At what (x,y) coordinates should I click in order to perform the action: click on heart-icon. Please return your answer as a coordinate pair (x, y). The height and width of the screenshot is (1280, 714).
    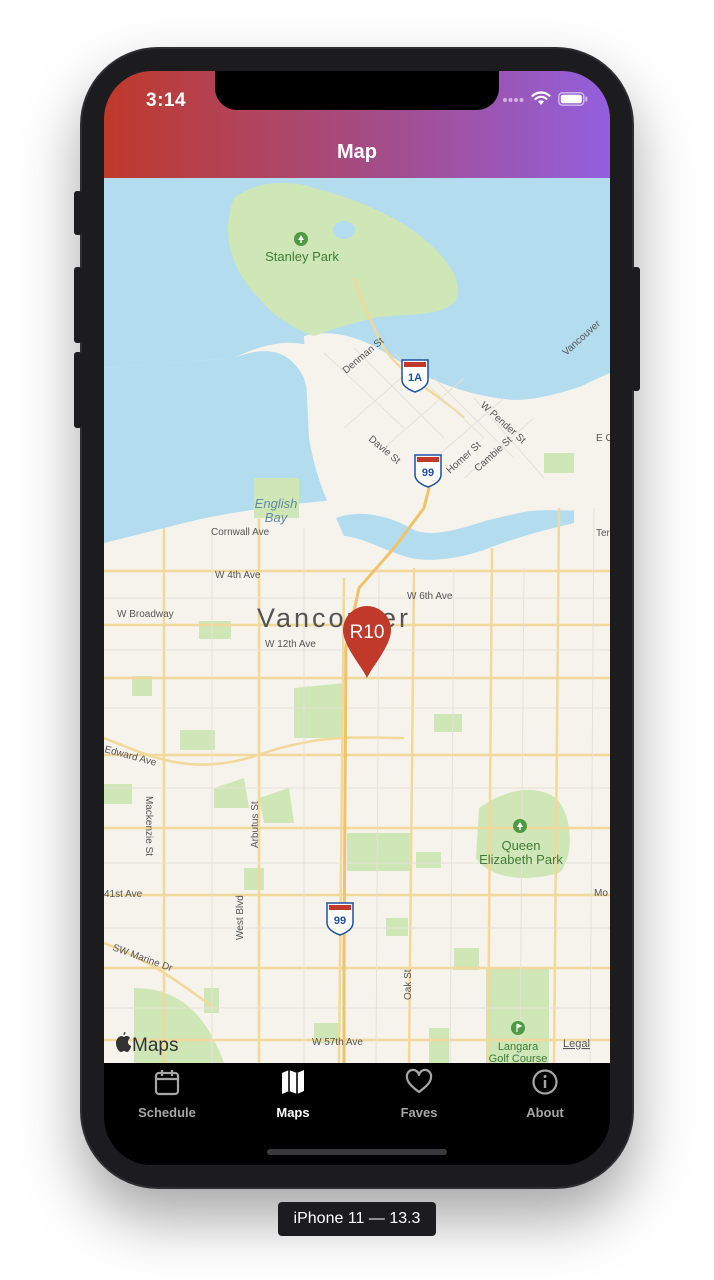
    Looking at the image, I should click on (419, 1084).